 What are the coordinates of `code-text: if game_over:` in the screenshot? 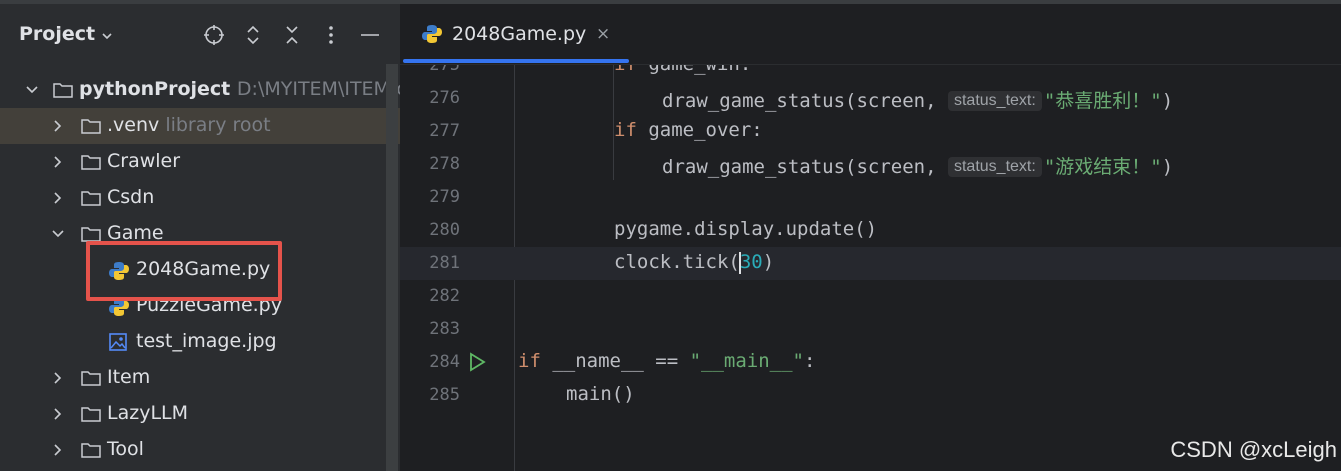 It's located at (688, 130).